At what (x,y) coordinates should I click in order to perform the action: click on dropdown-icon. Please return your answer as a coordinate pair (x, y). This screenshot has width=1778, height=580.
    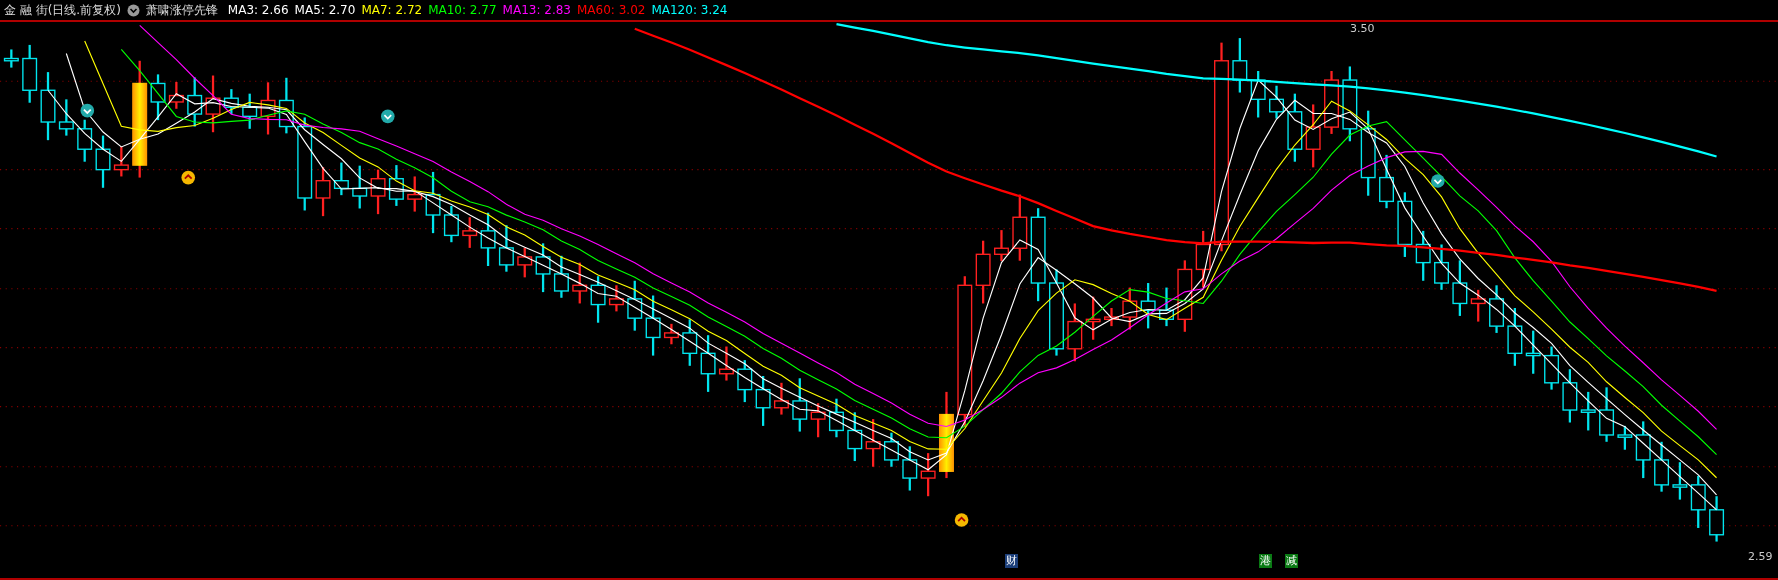
    Looking at the image, I should click on (133, 10).